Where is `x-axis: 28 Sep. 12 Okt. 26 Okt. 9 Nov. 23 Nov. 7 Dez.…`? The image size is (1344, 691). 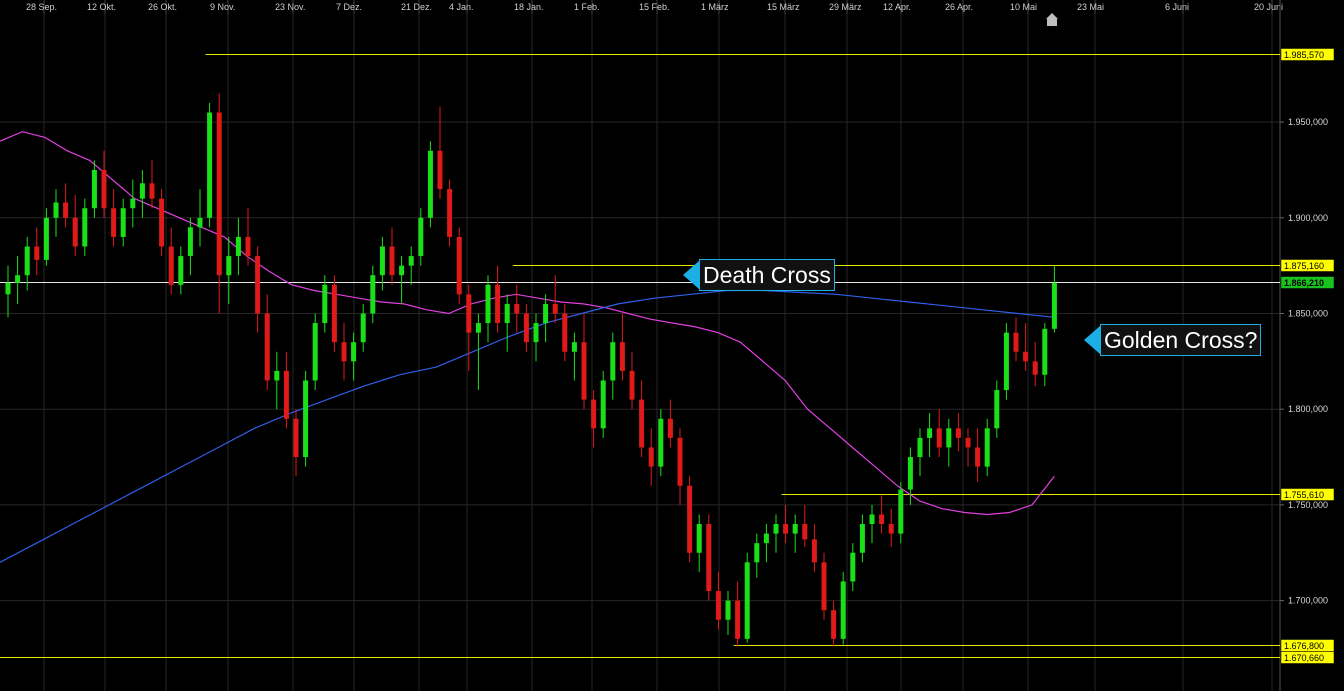
x-axis: 28 Sep. 12 Okt. 26 Okt. 9 Nov. 23 Nov. 7 Dez.… is located at coordinates (672, 7).